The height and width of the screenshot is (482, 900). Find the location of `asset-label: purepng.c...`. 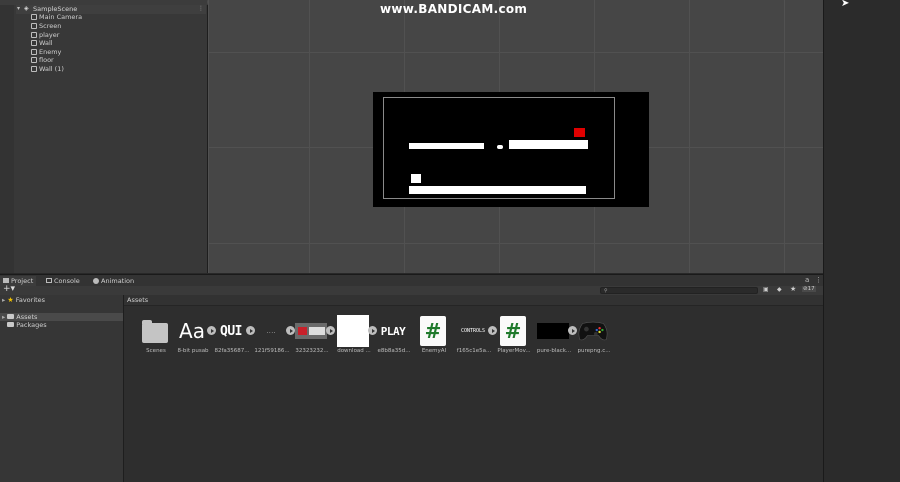

asset-label: purepng.c... is located at coordinates (594, 351).